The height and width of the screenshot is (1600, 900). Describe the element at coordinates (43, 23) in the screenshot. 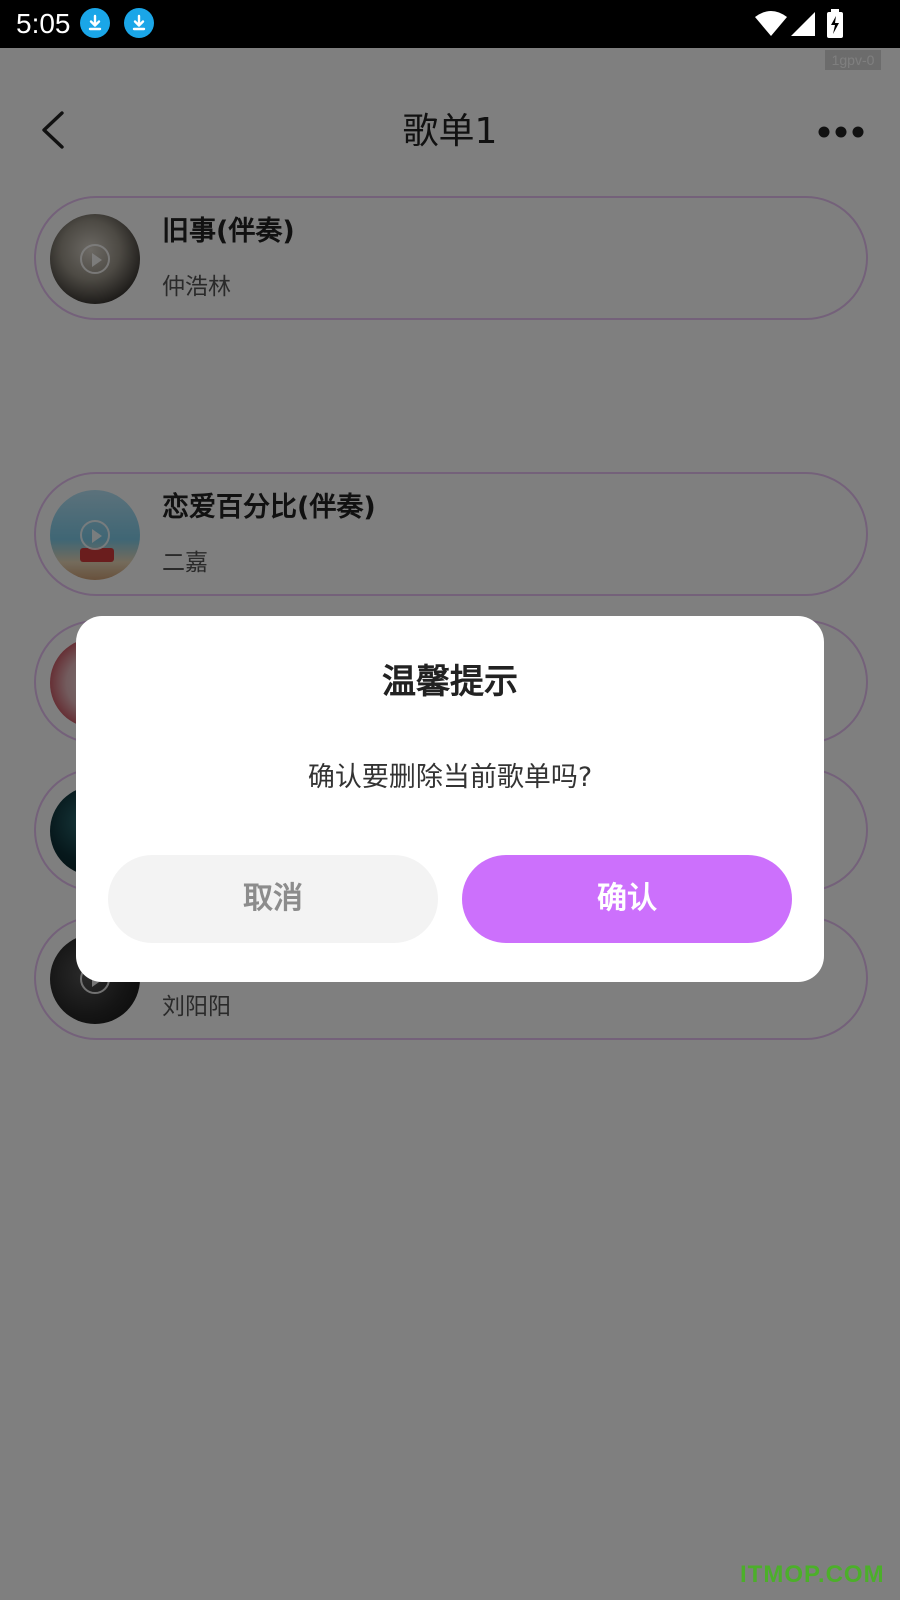

I see `status-time: 5:05` at that location.